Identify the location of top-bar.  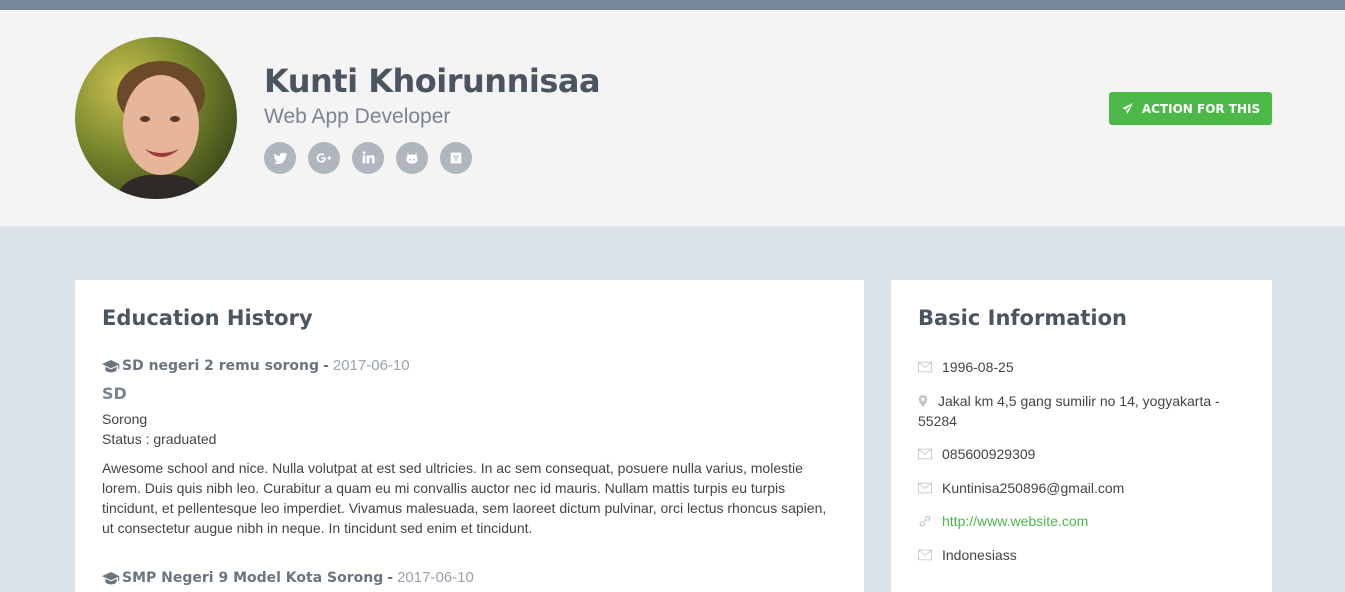
(672, 5).